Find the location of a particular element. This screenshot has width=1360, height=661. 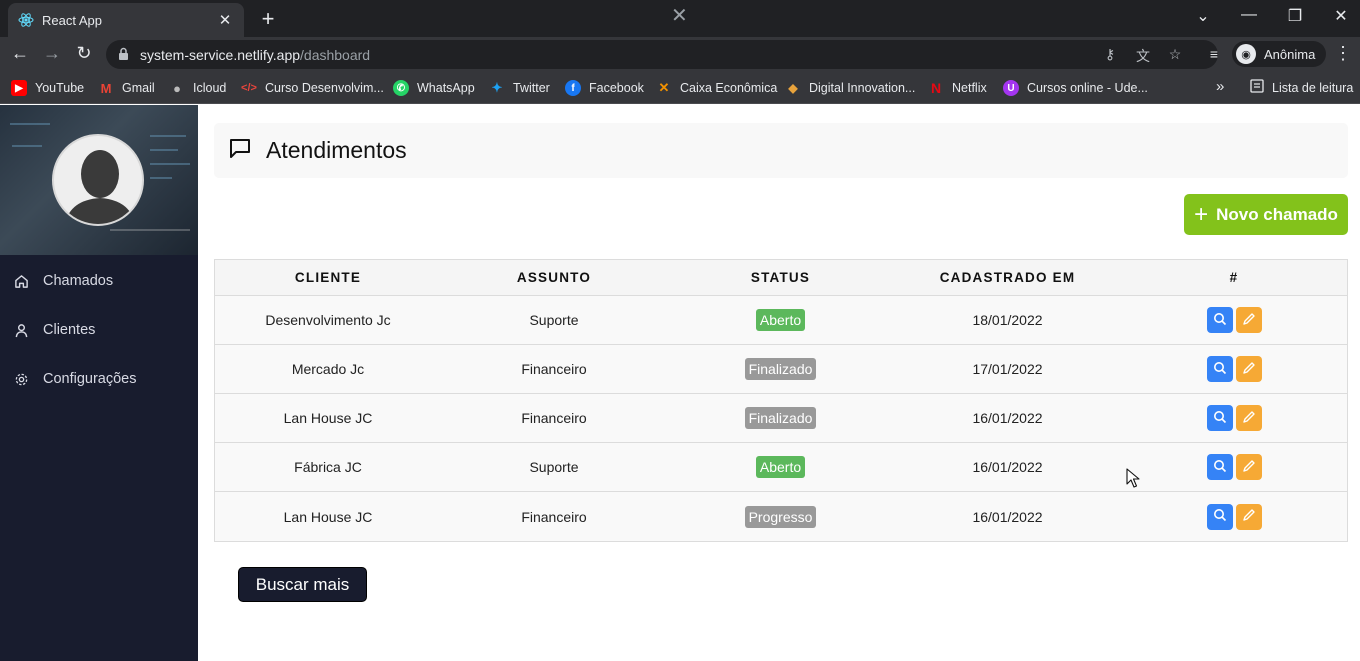

key-icon: ⚷ is located at coordinates (1110, 54).